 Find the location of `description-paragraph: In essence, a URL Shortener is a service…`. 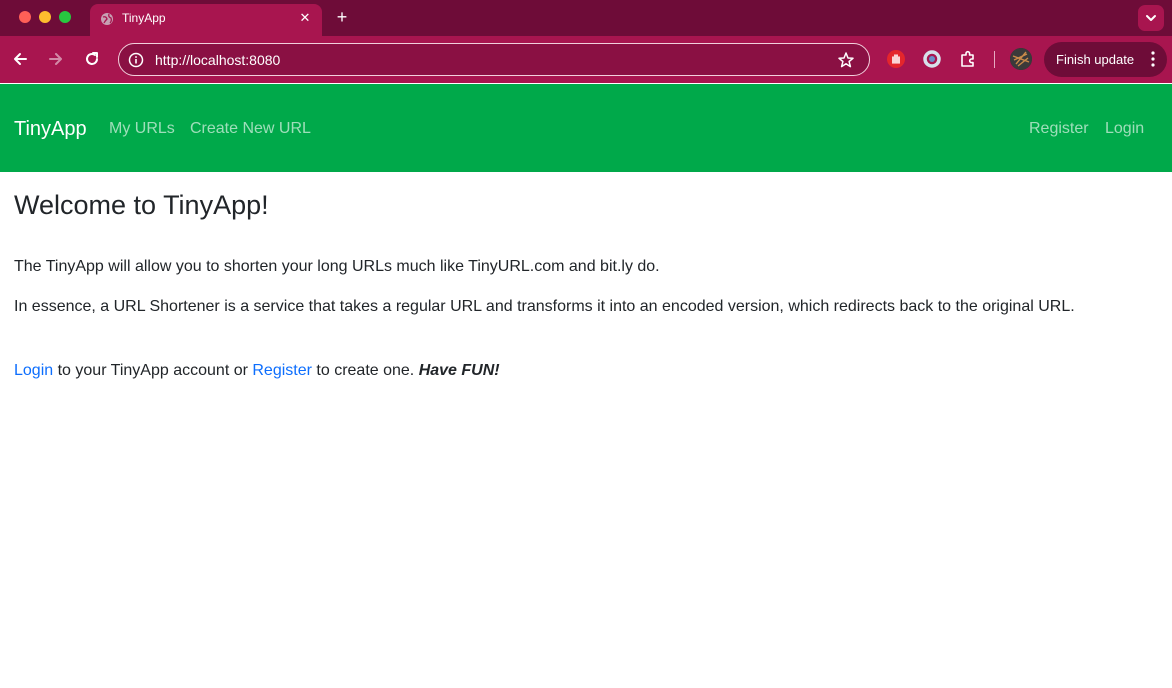

description-paragraph: In essence, a URL Shortener is a service… is located at coordinates (544, 306).